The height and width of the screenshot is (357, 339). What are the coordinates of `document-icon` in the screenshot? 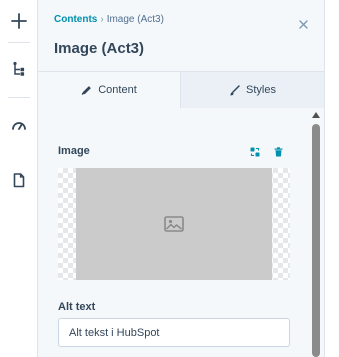 It's located at (19, 179).